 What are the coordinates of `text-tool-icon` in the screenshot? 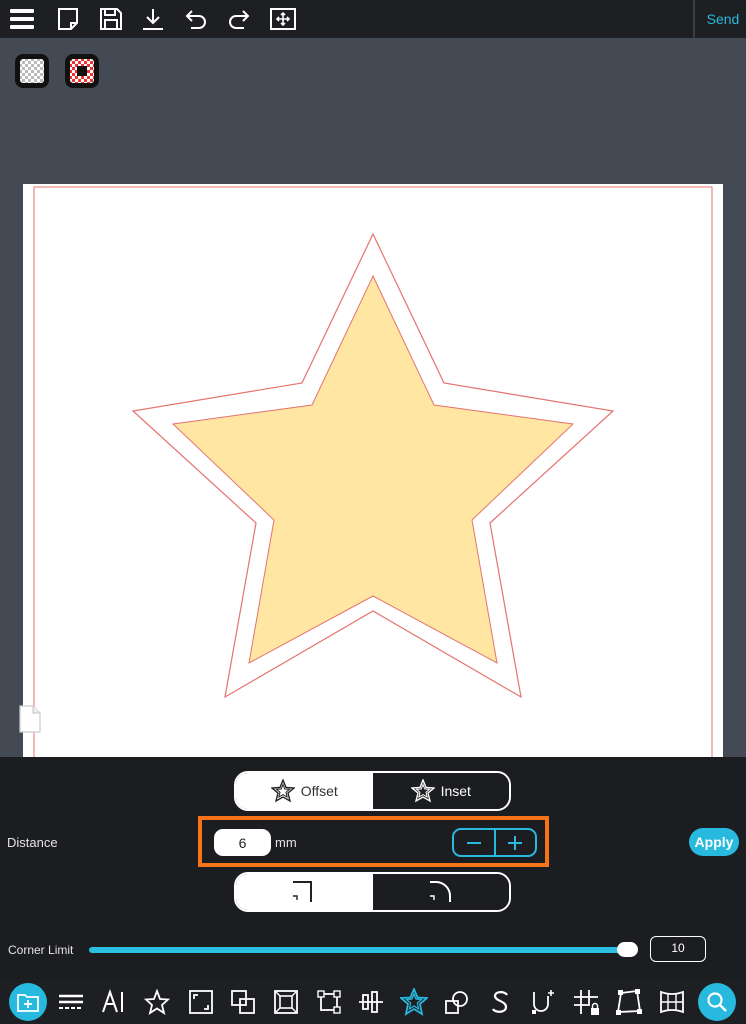 It's located at (114, 1002).